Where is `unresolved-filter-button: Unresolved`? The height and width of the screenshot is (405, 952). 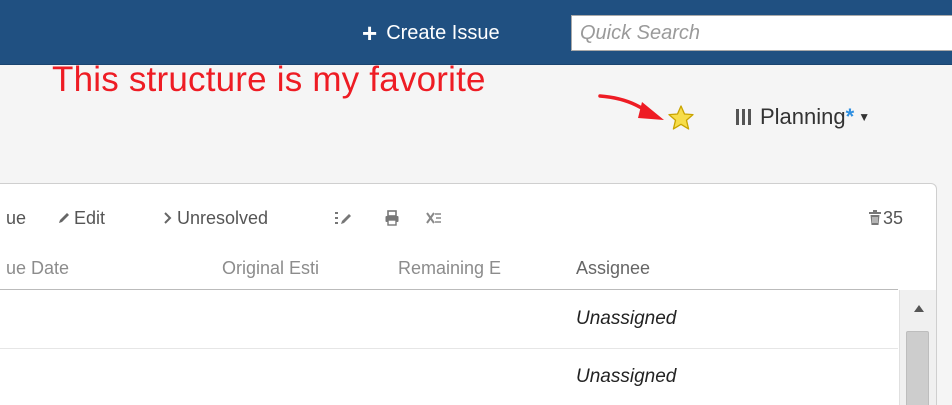
unresolved-filter-button: Unresolved is located at coordinates (215, 218).